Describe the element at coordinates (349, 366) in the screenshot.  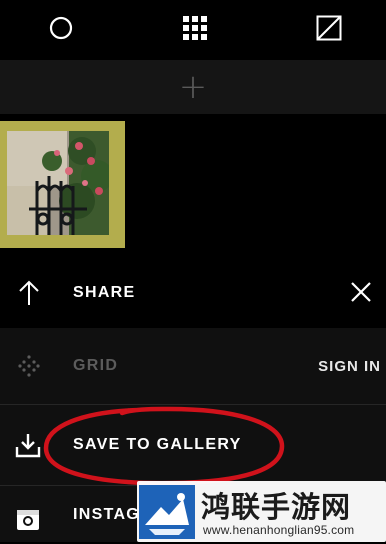
I see `sign-in-button: SIGN IN` at that location.